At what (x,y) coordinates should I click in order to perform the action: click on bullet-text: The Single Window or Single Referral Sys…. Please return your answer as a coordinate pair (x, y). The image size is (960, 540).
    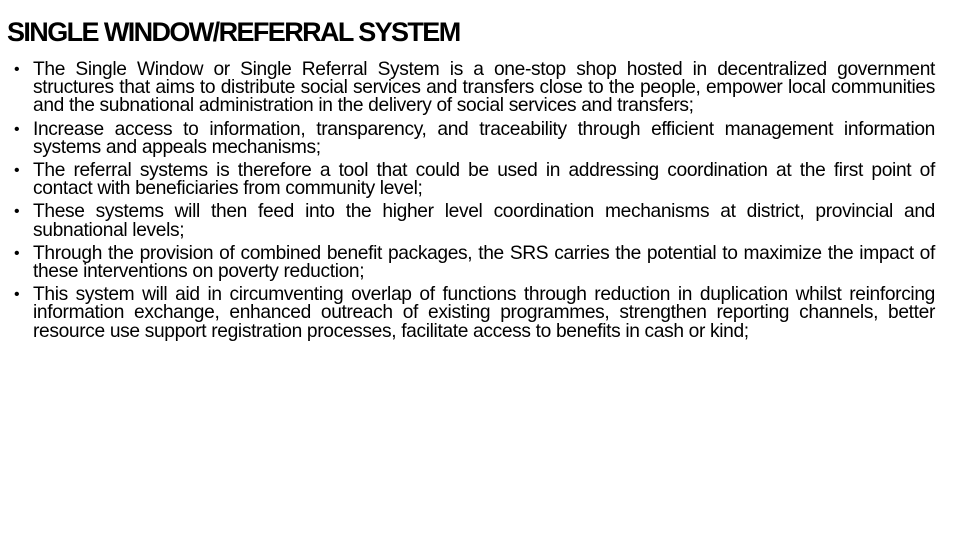
    Looking at the image, I should click on (484, 88).